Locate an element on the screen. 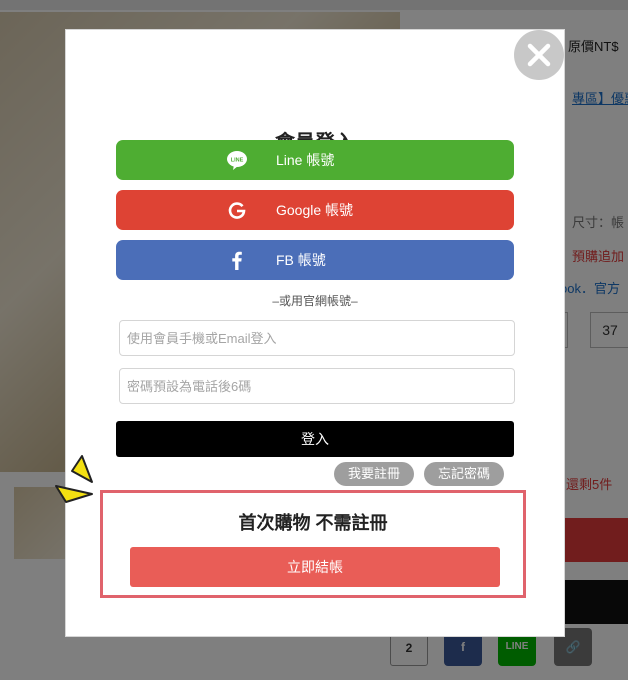 Image resolution: width=628 pixels, height=680 pixels. line-login-label: Line 帳號 is located at coordinates (305, 160).